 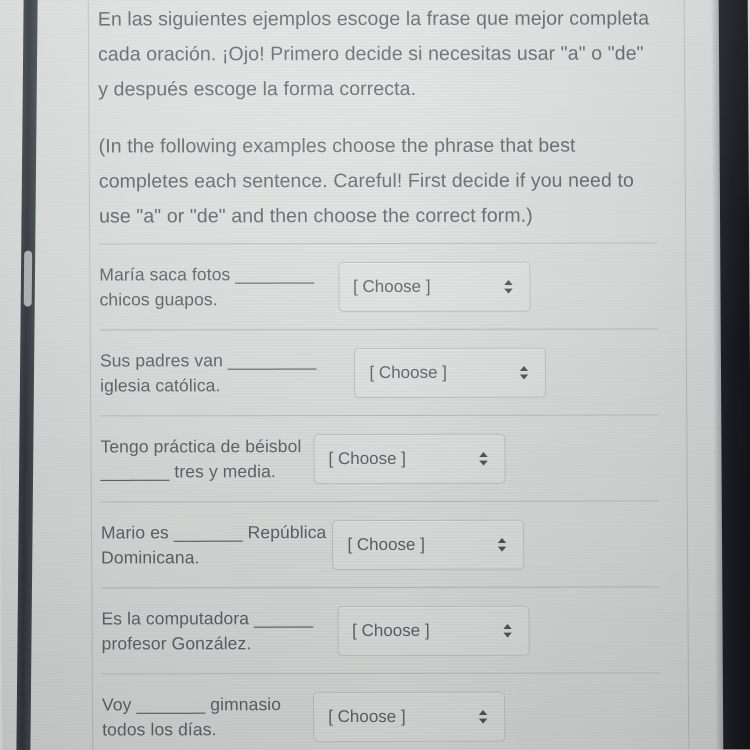 I want to click on choose-dropdown-4-value: [ Choose ], so click(x=386, y=544).